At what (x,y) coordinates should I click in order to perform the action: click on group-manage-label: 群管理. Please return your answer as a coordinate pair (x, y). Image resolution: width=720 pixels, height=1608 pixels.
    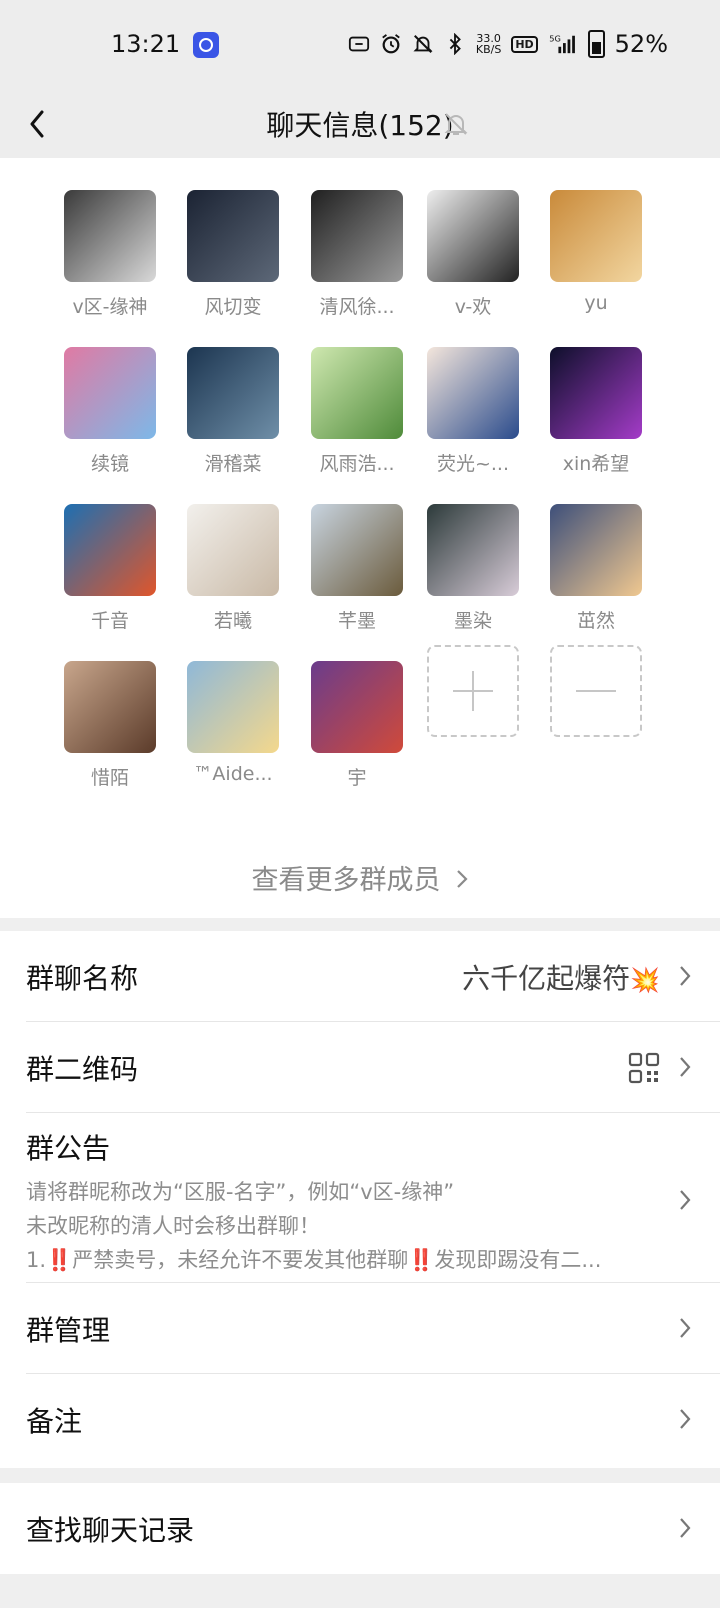
    Looking at the image, I should click on (68, 1330).